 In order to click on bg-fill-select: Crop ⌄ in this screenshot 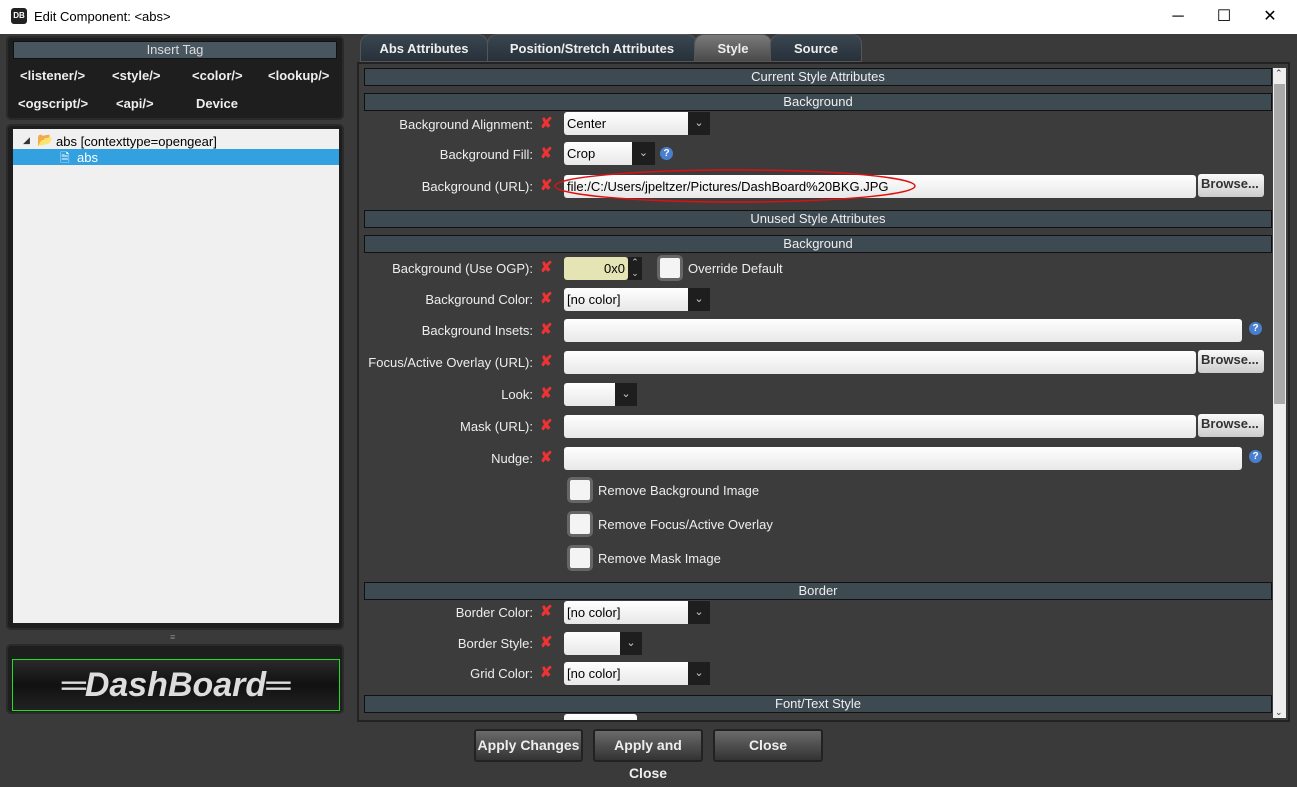, I will do `click(609, 153)`.